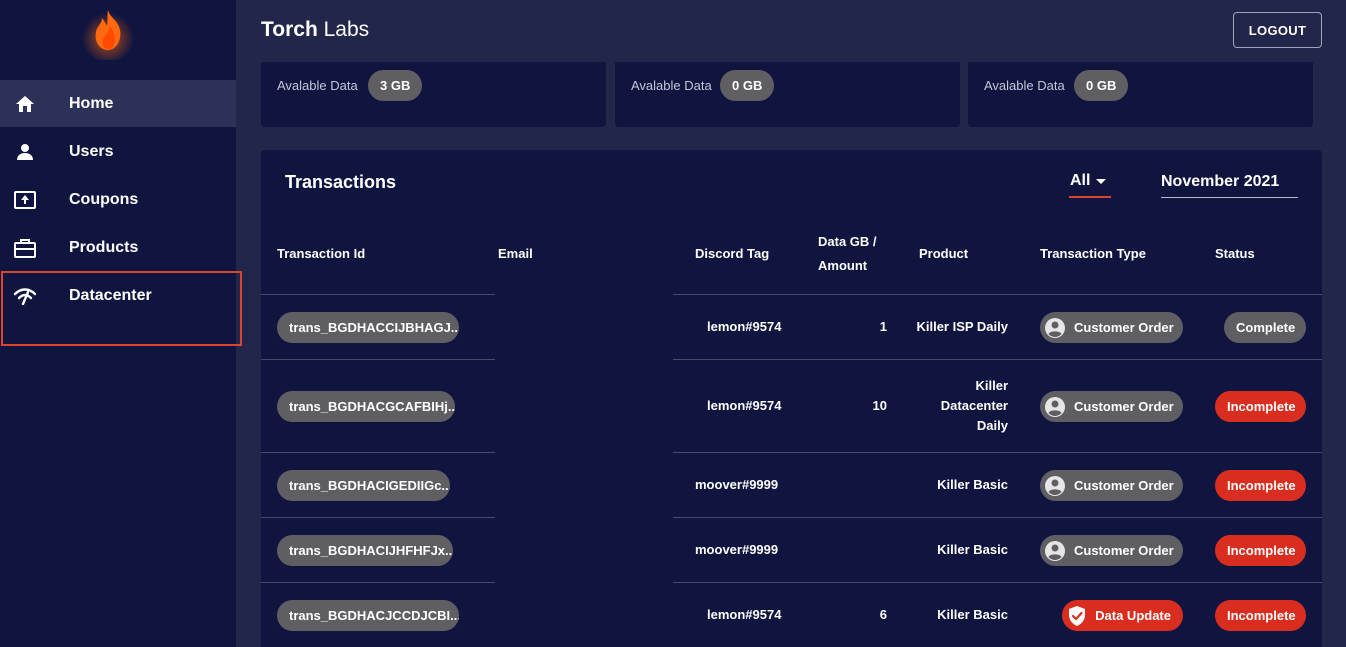  I want to click on user-icon, so click(25, 152).